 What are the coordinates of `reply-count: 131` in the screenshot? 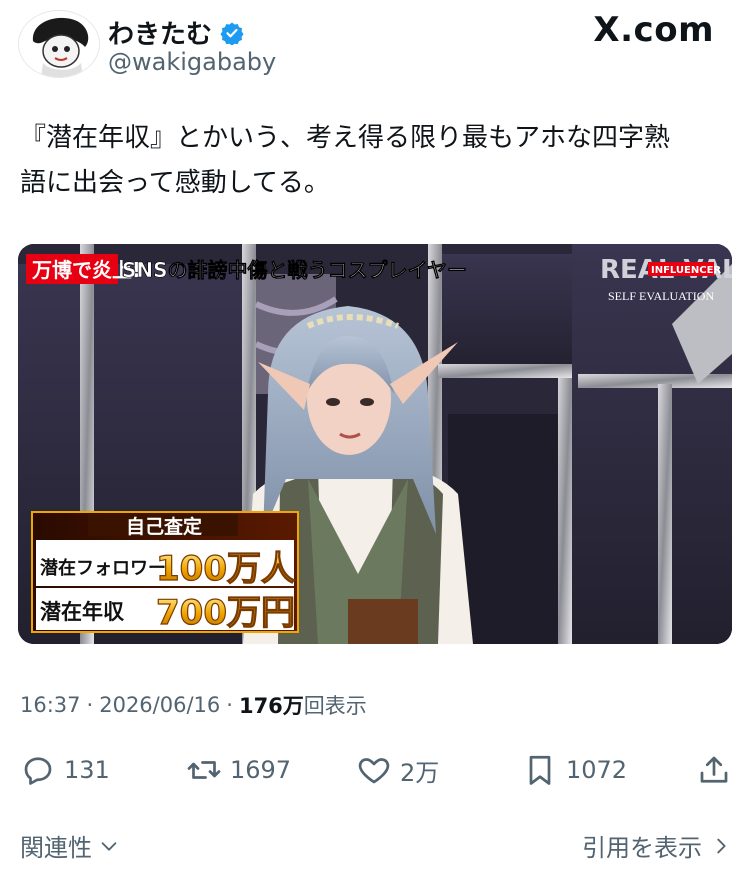 It's located at (87, 770).